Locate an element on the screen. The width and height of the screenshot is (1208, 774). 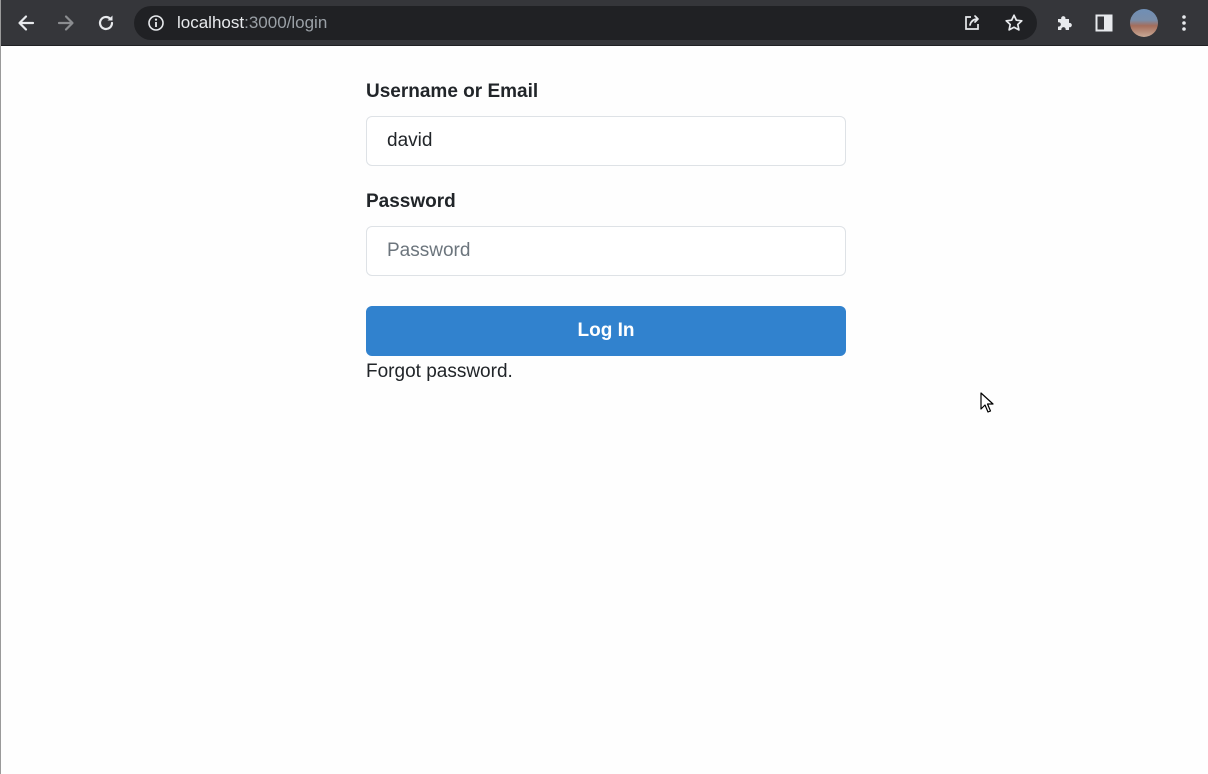
url-path: :3000/login is located at coordinates (286, 22).